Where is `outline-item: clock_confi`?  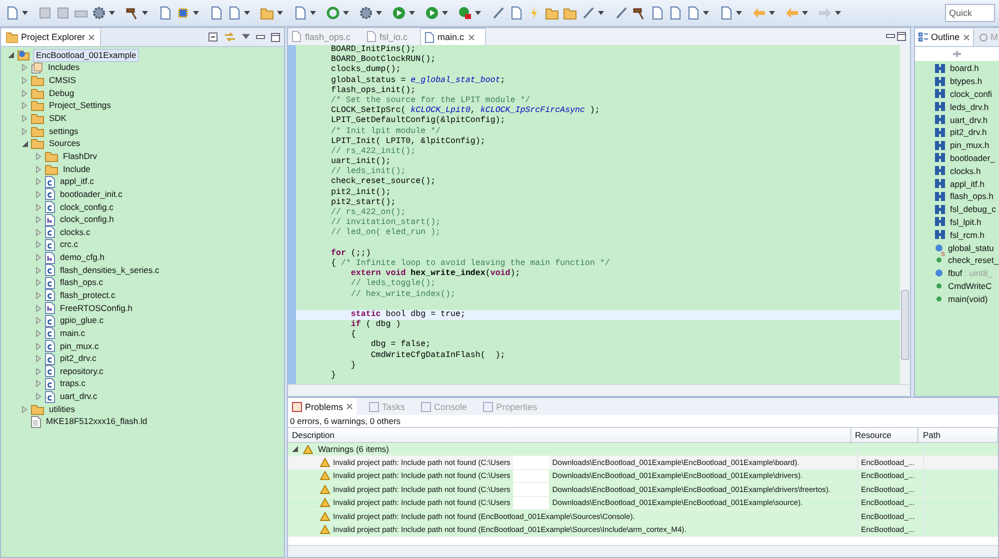 outline-item: clock_confi is located at coordinates (971, 93).